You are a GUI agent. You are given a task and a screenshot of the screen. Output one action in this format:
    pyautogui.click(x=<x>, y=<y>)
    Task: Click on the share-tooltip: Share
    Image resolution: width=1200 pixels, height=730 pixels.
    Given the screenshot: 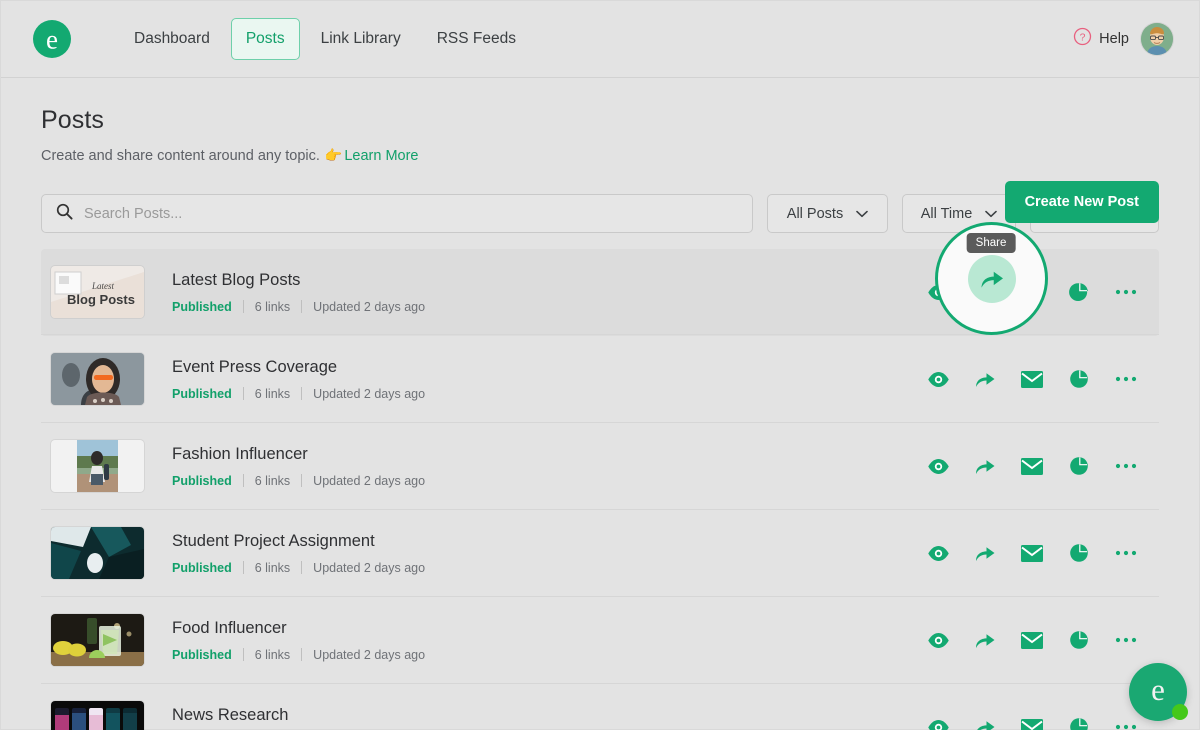 What is the action you would take?
    pyautogui.click(x=991, y=243)
    